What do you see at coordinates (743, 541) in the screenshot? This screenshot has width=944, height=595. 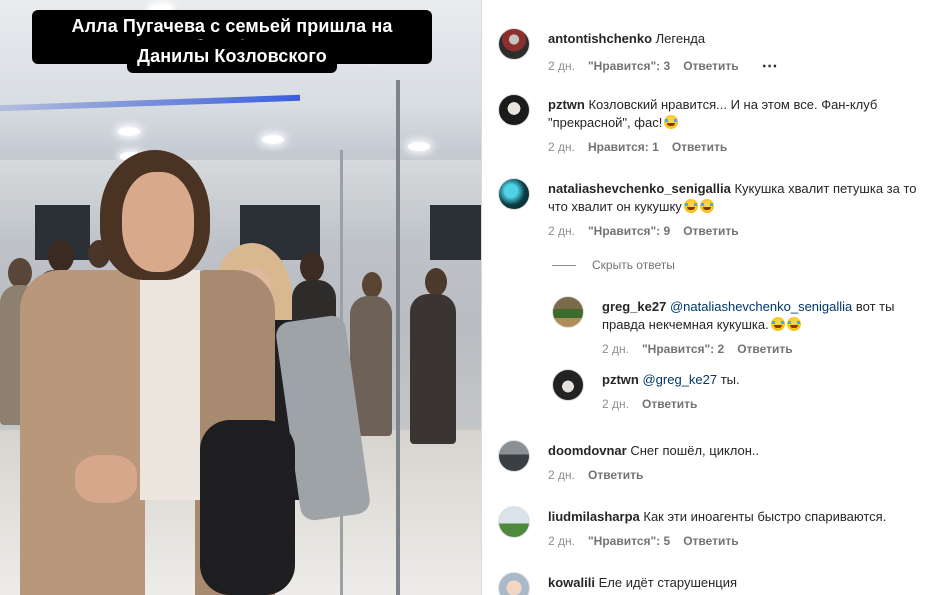 I see `comment-meta: 2 дн. "Нравится": 5 Ответить` at bounding box center [743, 541].